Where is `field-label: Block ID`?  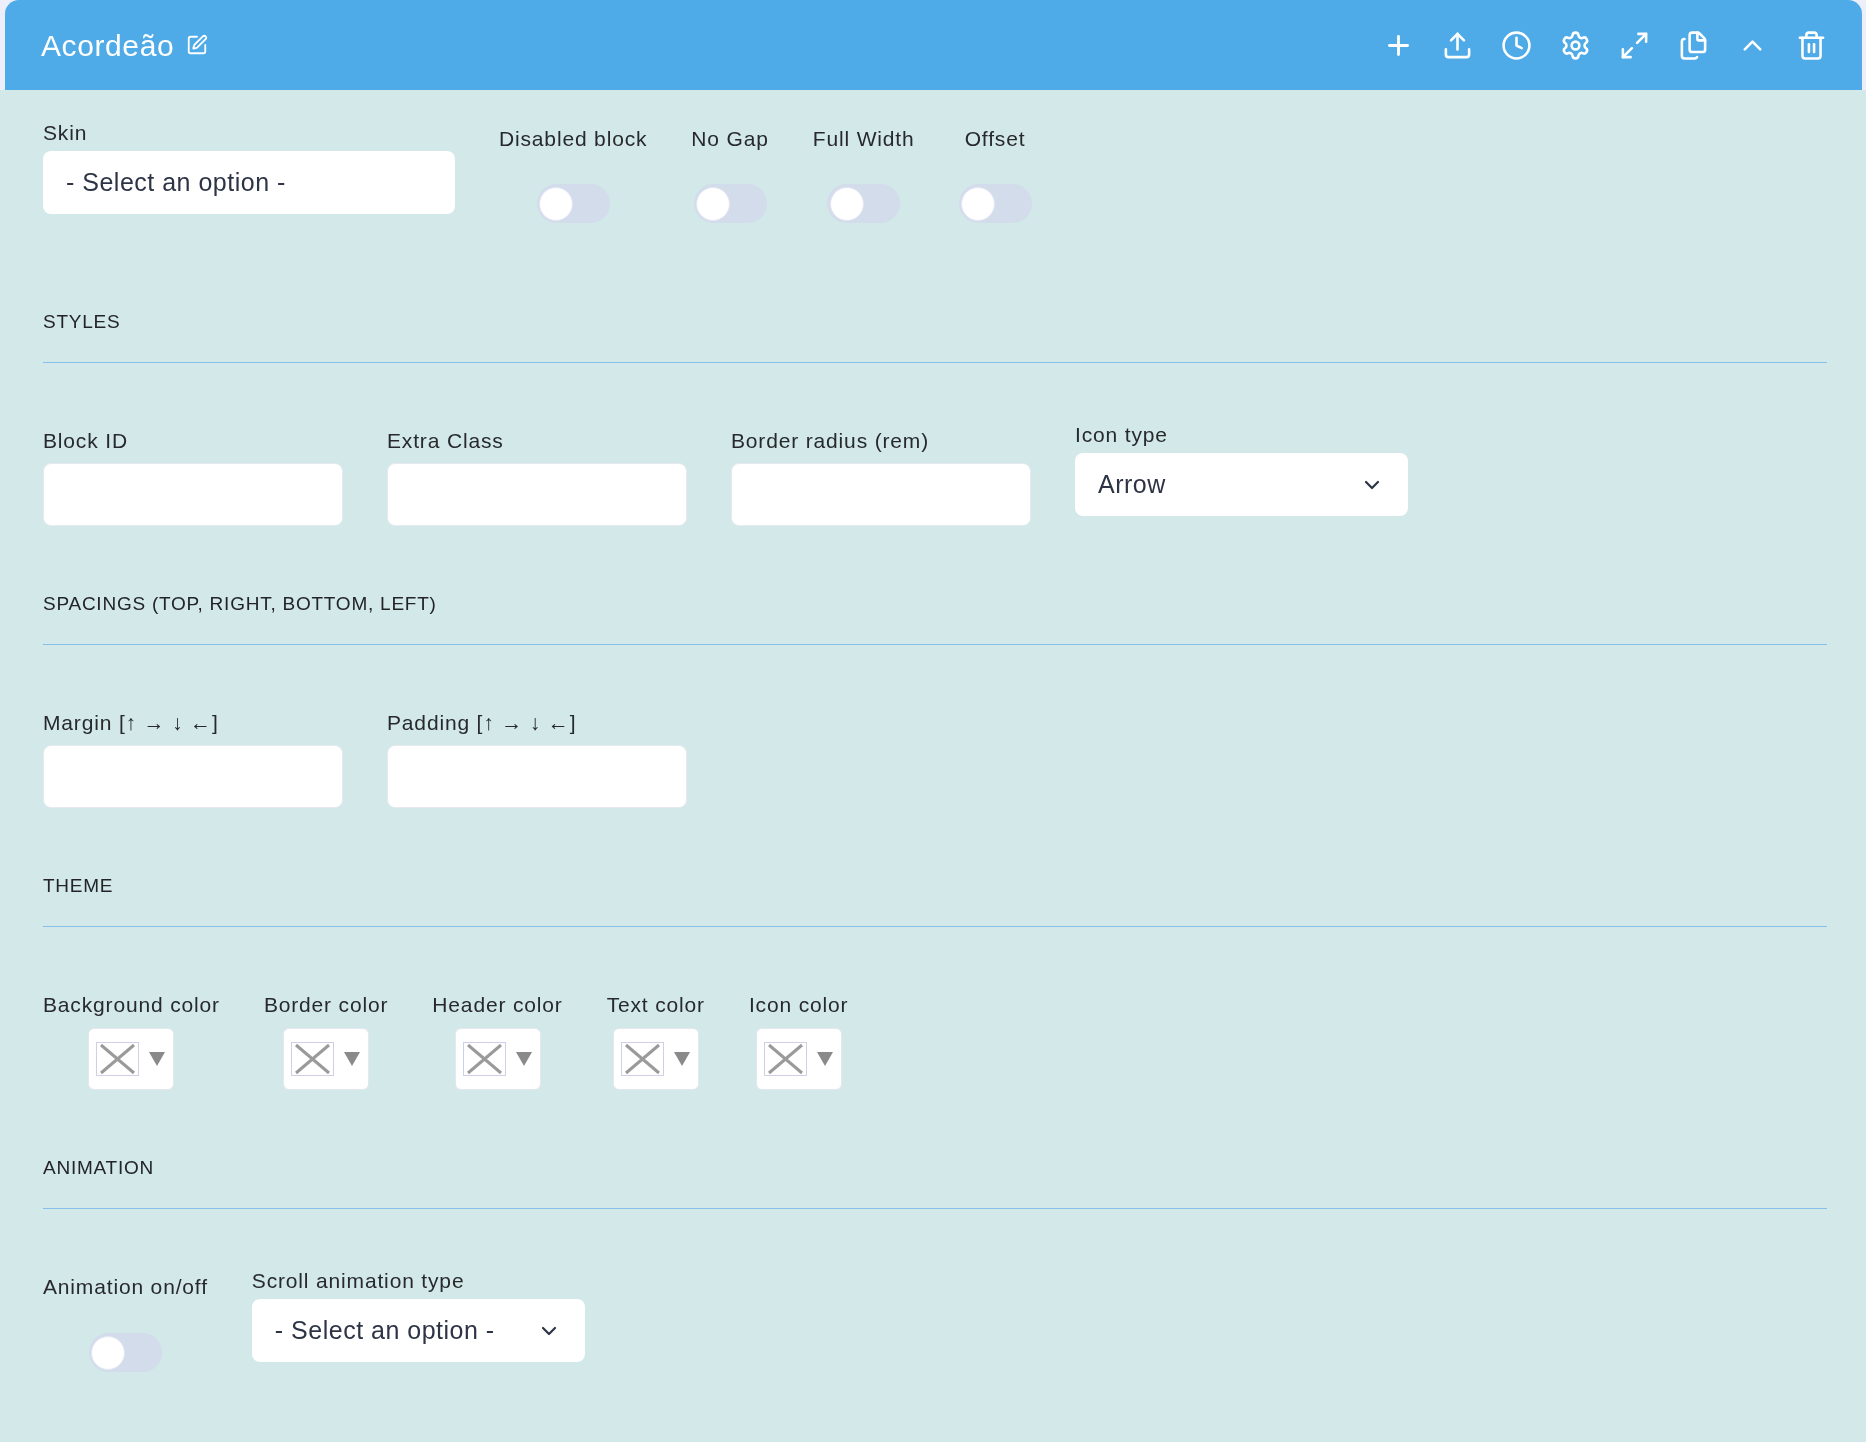
field-label: Block ID is located at coordinates (86, 441).